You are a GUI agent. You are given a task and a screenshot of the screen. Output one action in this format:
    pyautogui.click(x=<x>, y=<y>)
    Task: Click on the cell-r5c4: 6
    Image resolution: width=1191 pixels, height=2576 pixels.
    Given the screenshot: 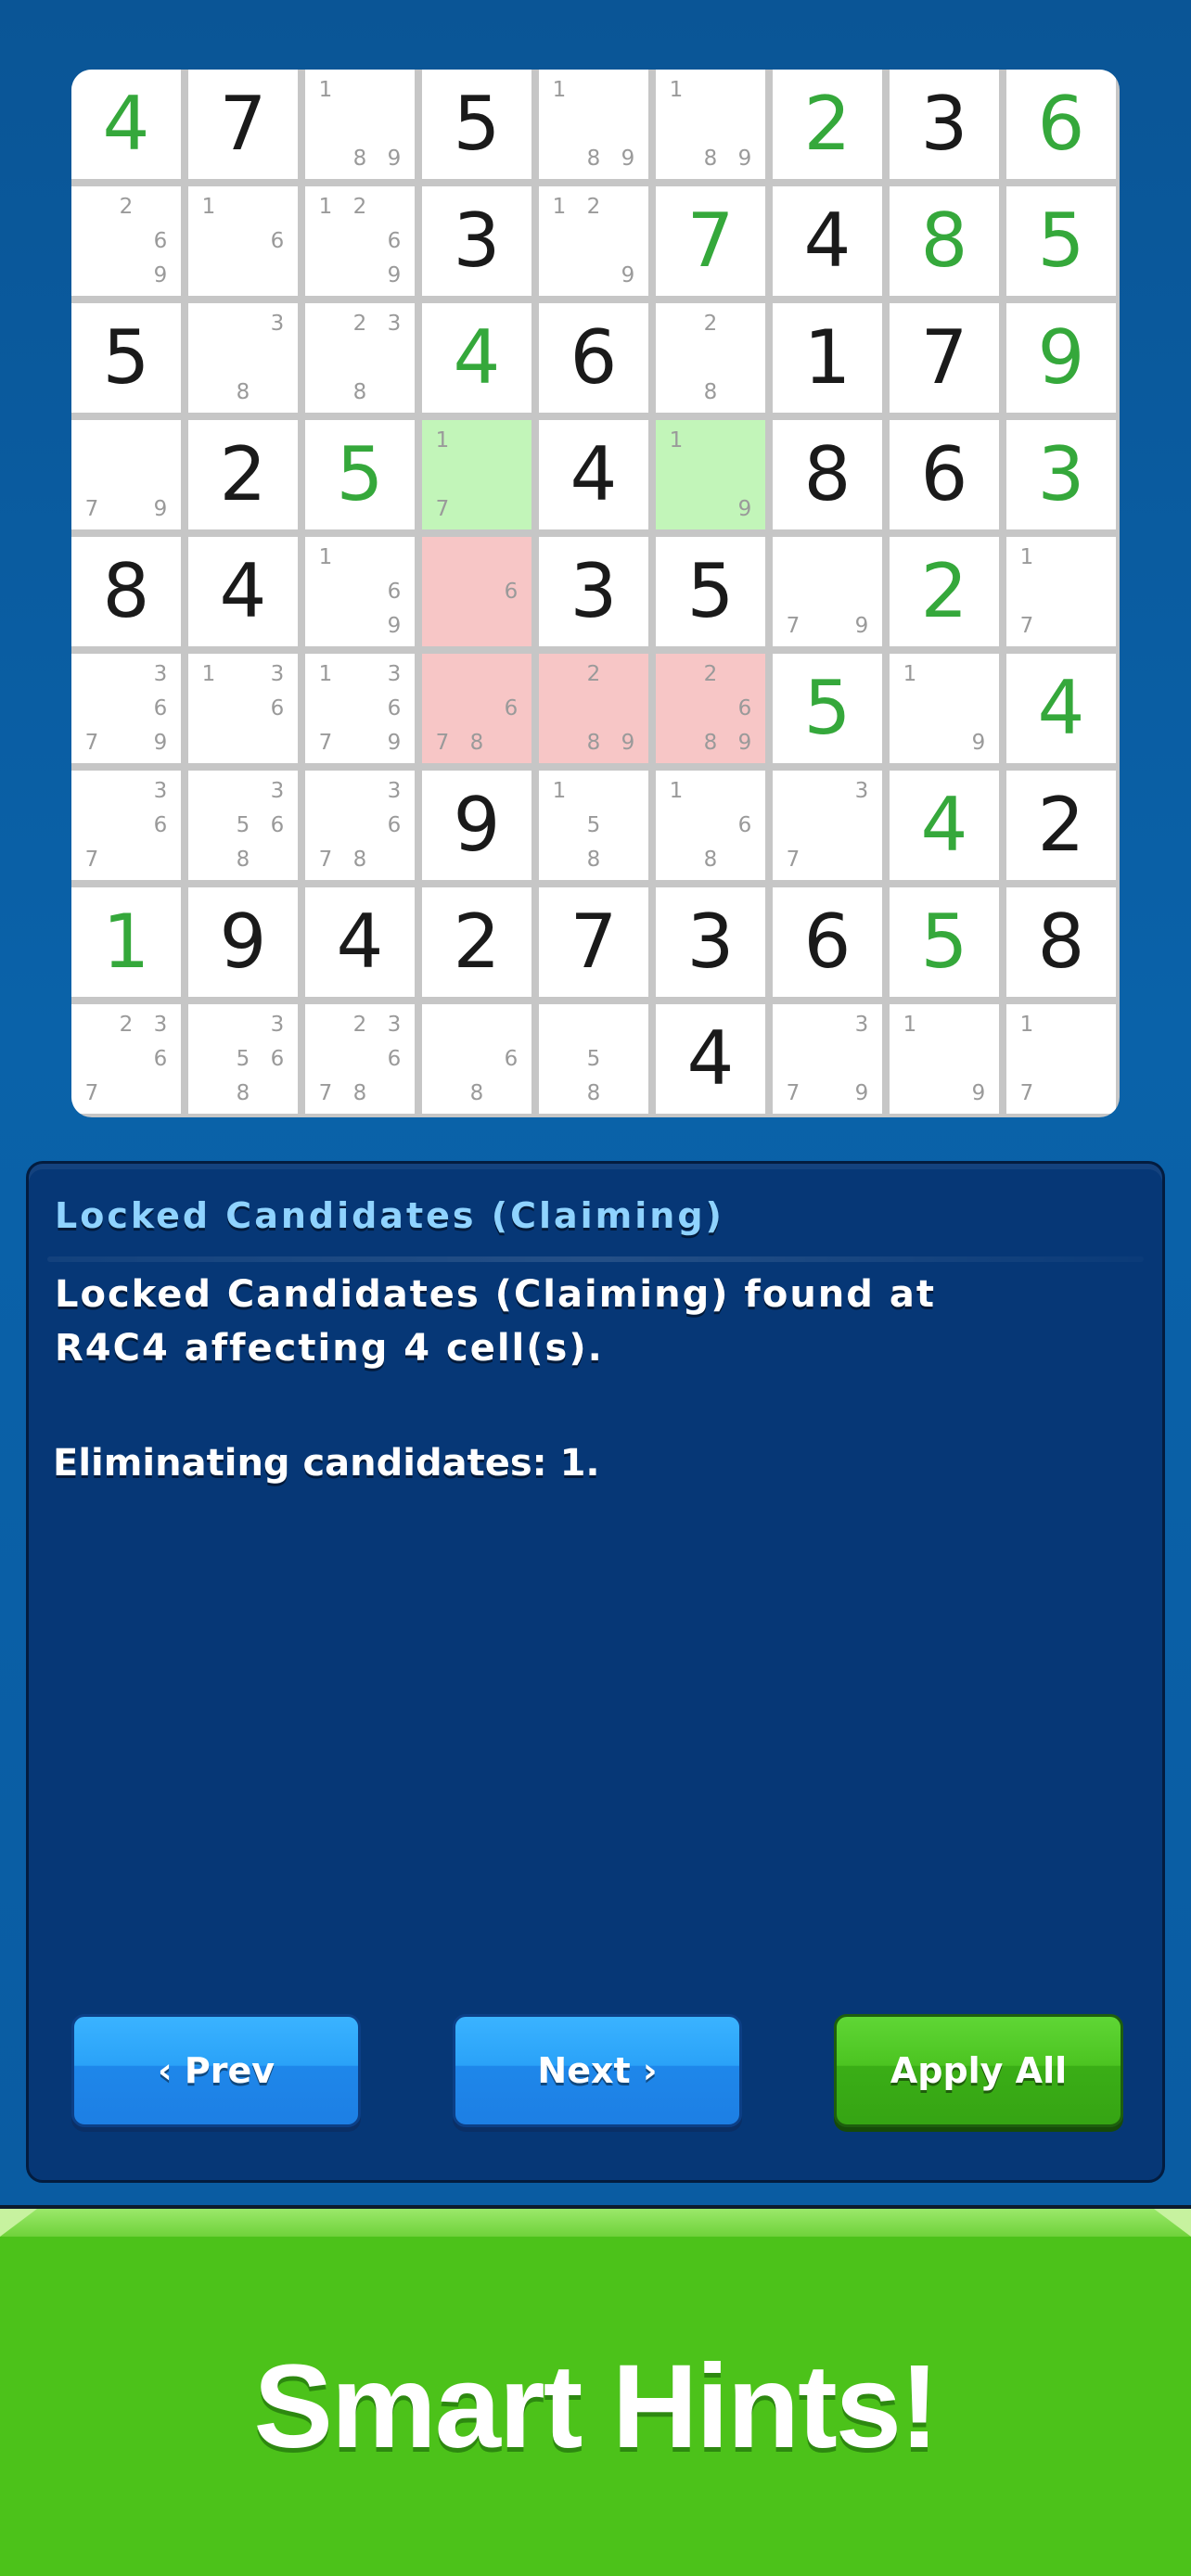 What is the action you would take?
    pyautogui.click(x=476, y=591)
    